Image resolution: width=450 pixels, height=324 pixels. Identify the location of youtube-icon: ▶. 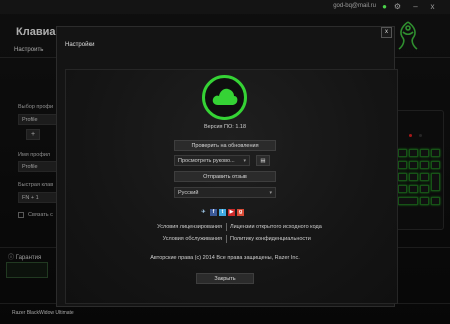
(231, 212).